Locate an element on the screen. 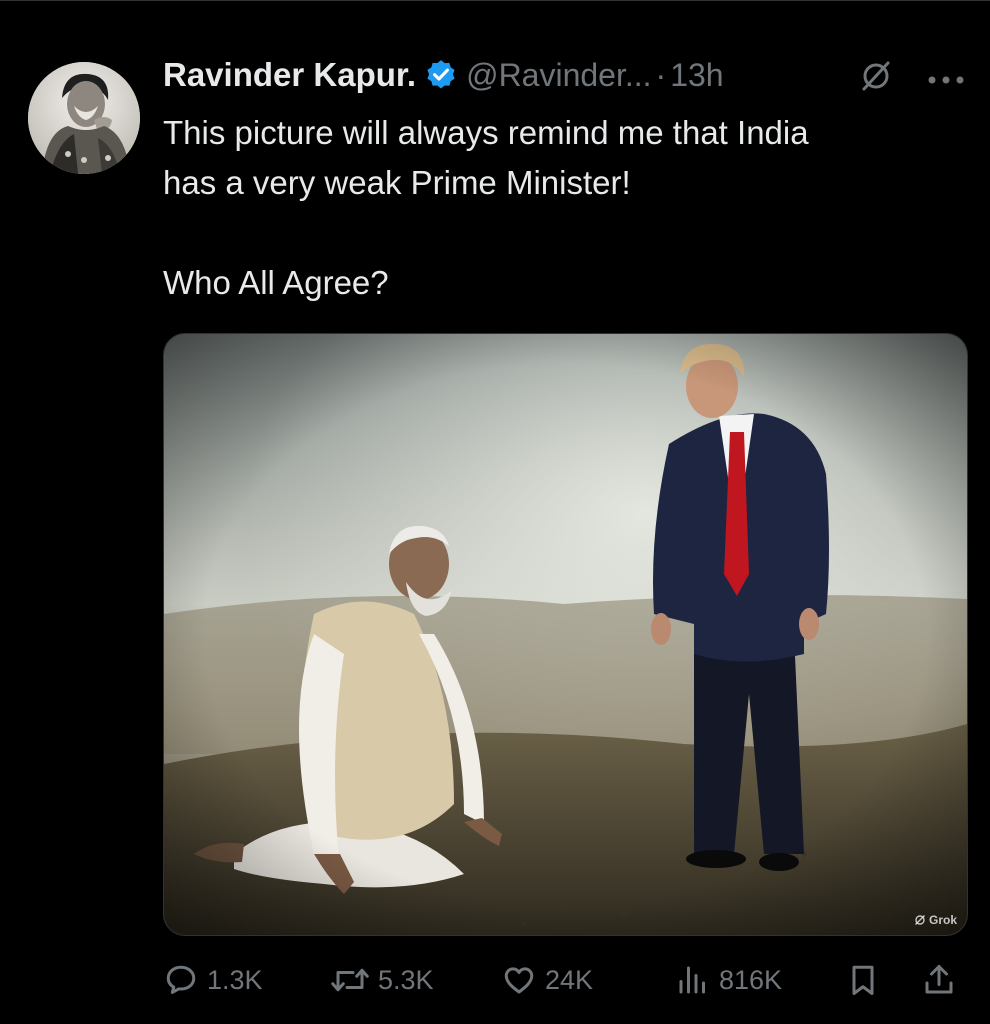 The width and height of the screenshot is (990, 1024). share-button is located at coordinates (943, 980).